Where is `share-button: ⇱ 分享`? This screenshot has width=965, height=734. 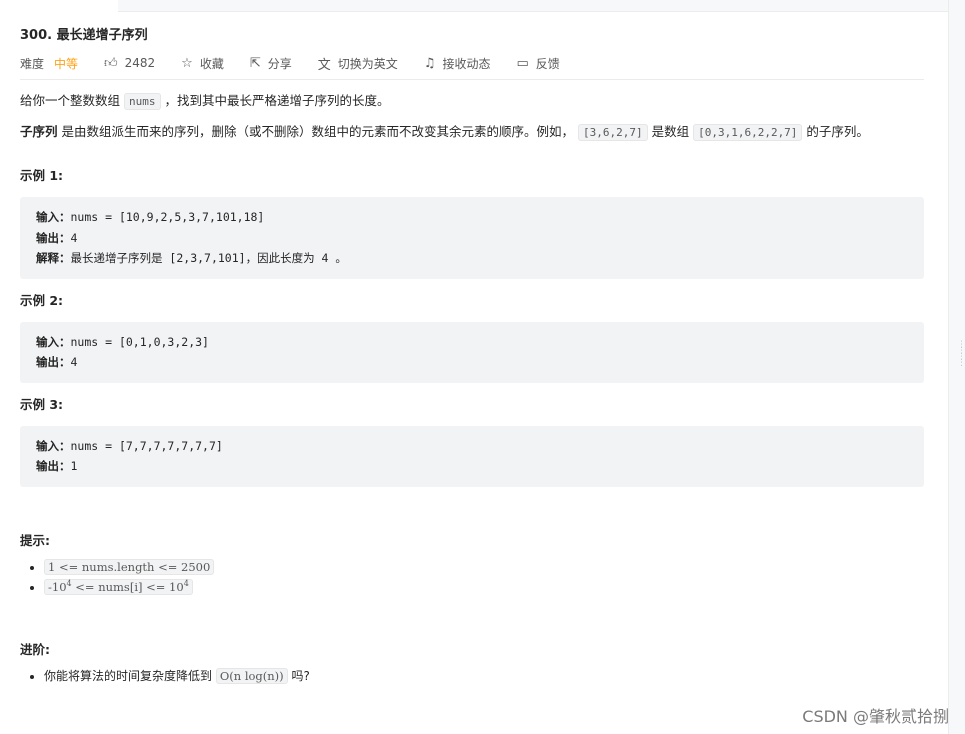 share-button: ⇱ 分享 is located at coordinates (271, 63).